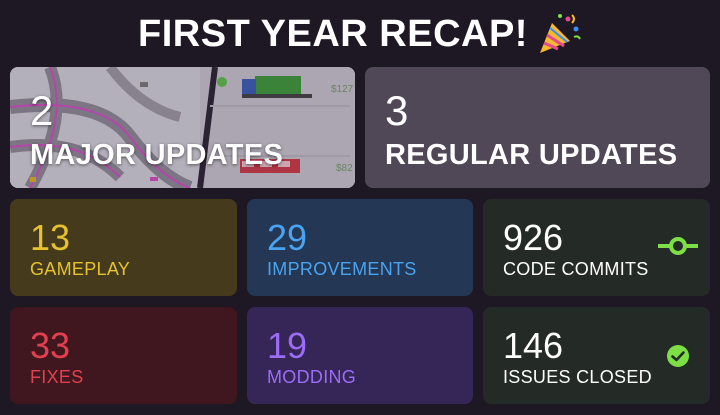  Describe the element at coordinates (342, 269) in the screenshot. I see `improvements-label: IMPROVEMENTS` at that location.